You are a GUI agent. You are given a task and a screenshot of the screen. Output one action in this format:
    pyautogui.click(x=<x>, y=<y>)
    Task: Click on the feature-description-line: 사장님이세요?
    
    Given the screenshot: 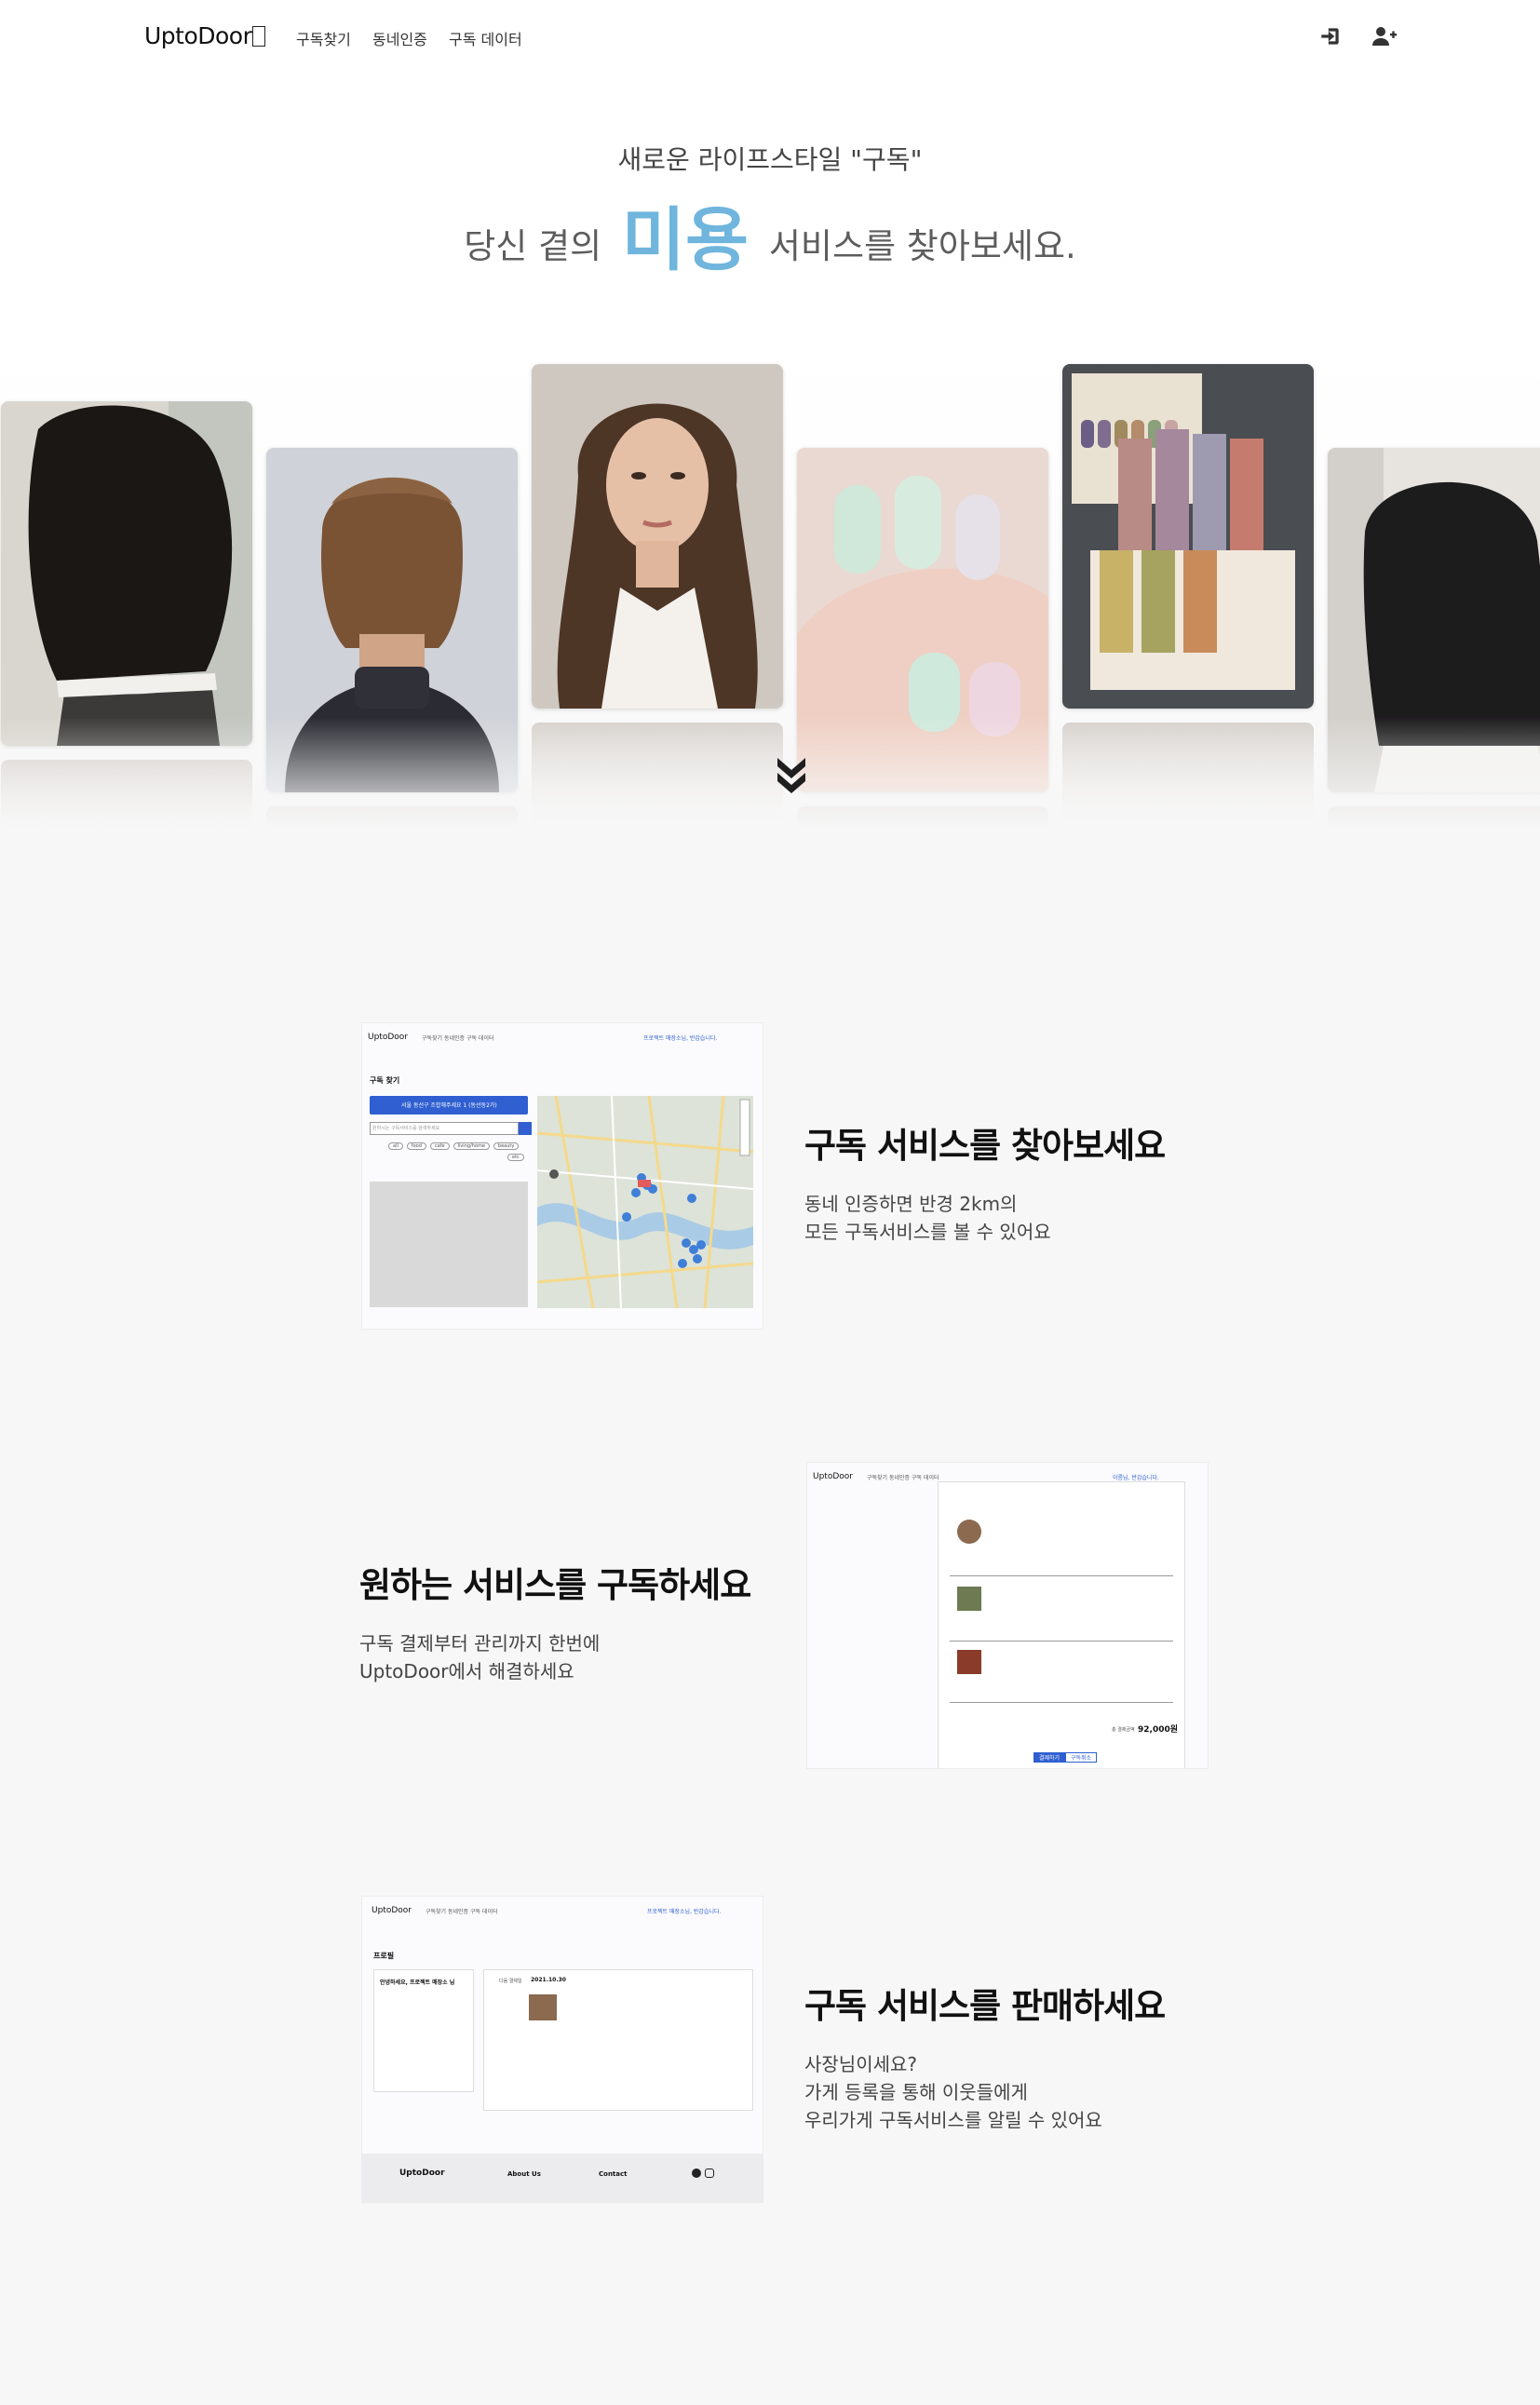 What is the action you would take?
    pyautogui.click(x=861, y=2064)
    